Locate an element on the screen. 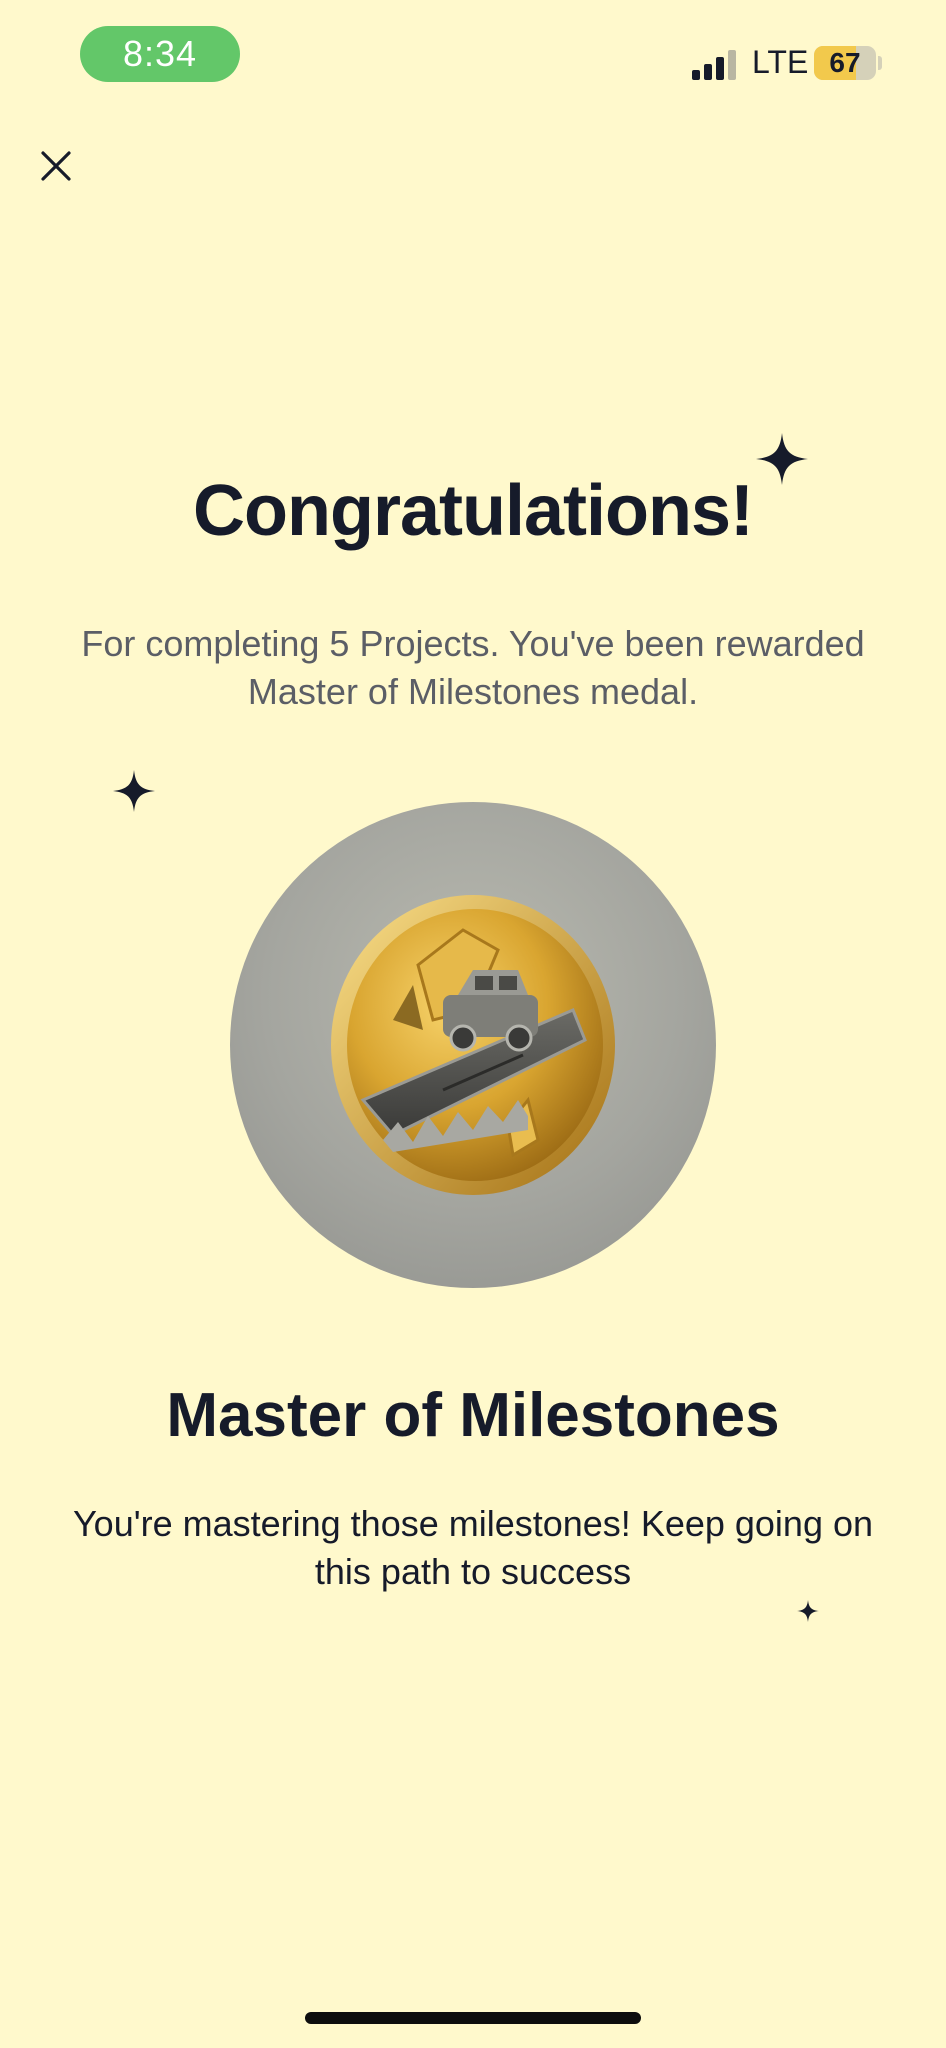  congratulations-title: Congratulations! is located at coordinates (473, 511).